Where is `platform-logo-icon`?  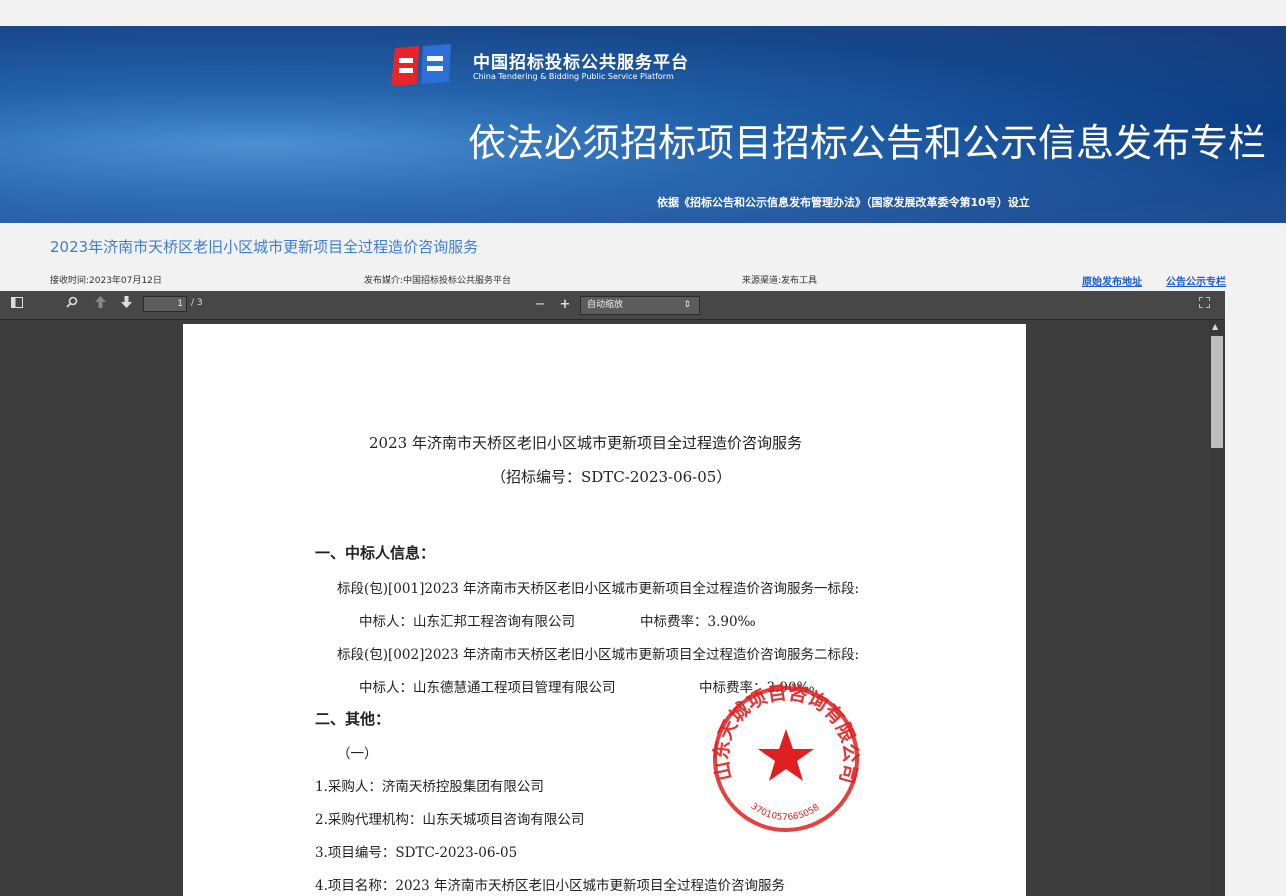 platform-logo-icon is located at coordinates (421, 65).